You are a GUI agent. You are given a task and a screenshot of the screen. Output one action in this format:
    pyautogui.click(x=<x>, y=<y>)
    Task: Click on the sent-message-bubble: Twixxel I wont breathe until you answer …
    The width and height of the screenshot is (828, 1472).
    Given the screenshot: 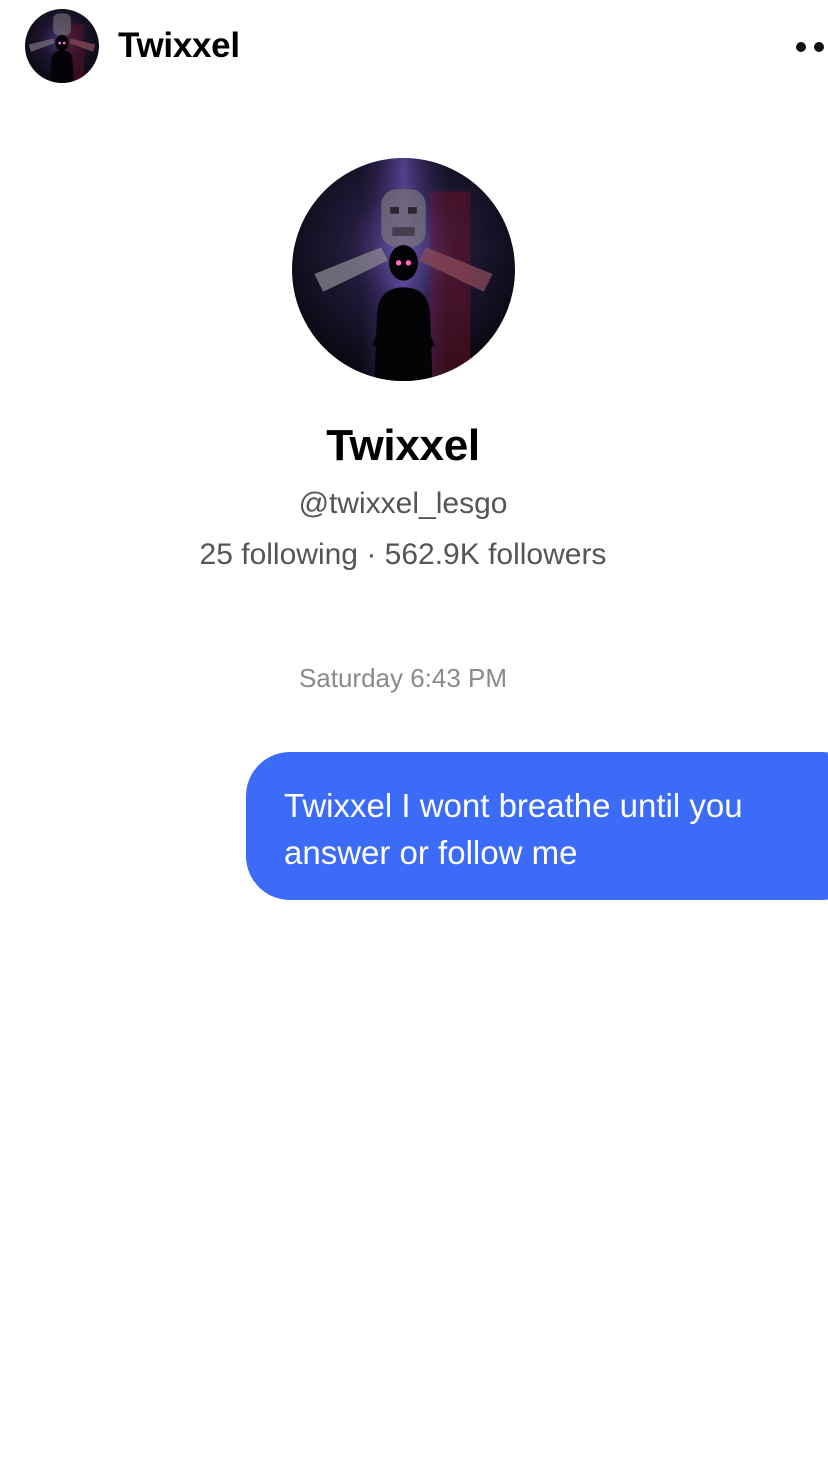 What is the action you would take?
    pyautogui.click(x=537, y=826)
    